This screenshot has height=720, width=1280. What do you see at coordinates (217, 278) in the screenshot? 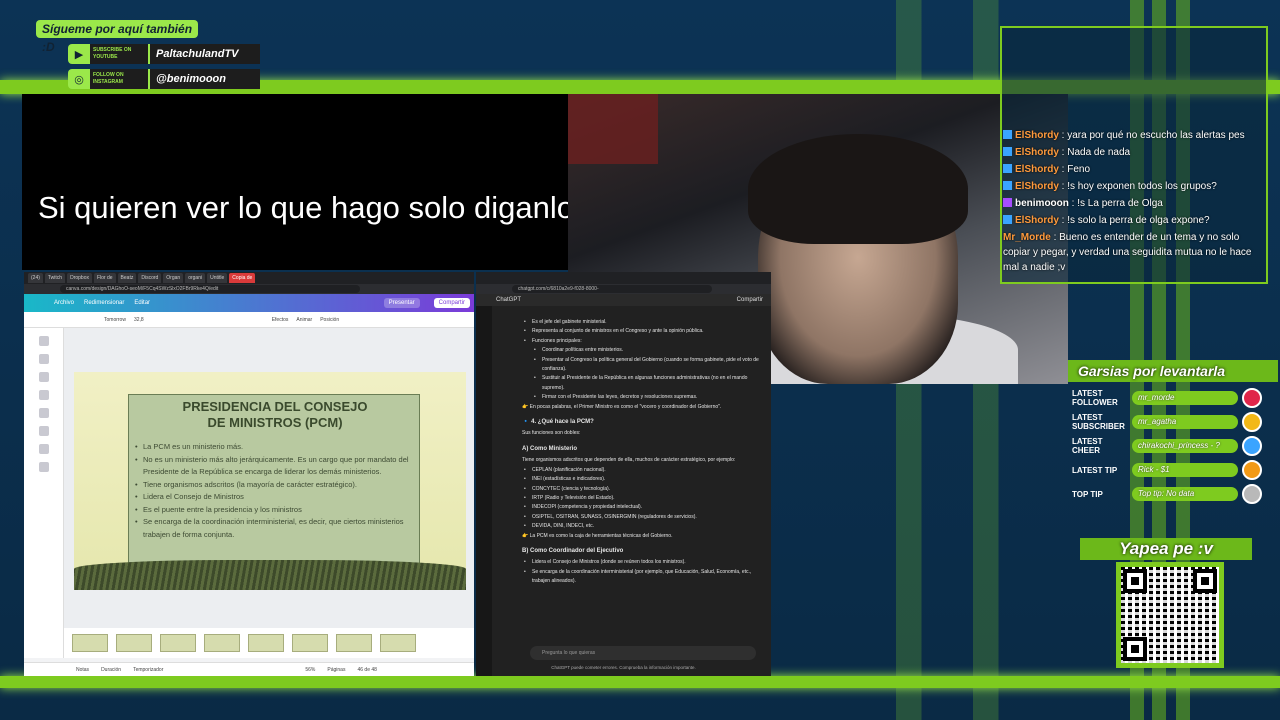
I see `browser-tab: Untitle` at bounding box center [217, 278].